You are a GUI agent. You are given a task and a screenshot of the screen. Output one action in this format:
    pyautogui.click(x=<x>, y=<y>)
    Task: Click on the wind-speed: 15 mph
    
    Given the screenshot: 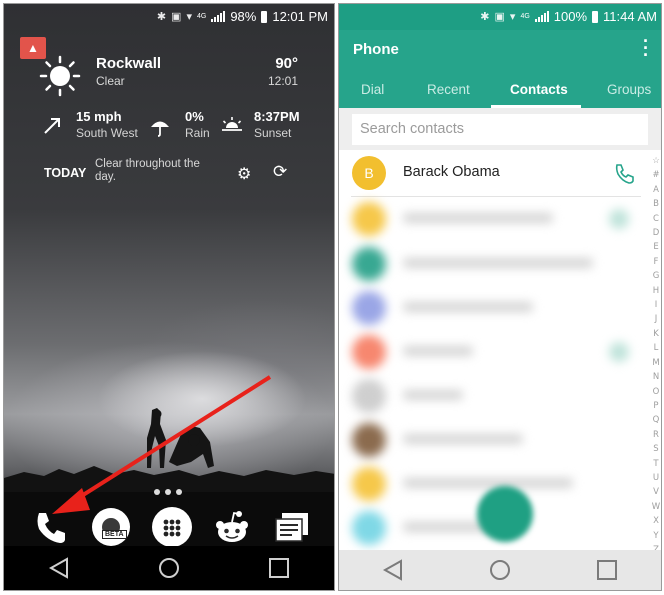 What is the action you would take?
    pyautogui.click(x=99, y=116)
    